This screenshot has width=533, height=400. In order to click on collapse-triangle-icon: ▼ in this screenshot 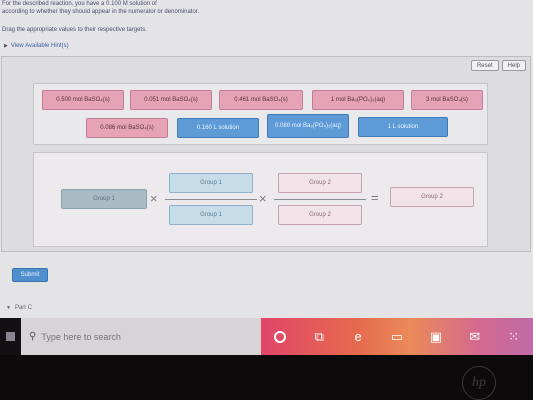, I will do `click(8, 308)`.